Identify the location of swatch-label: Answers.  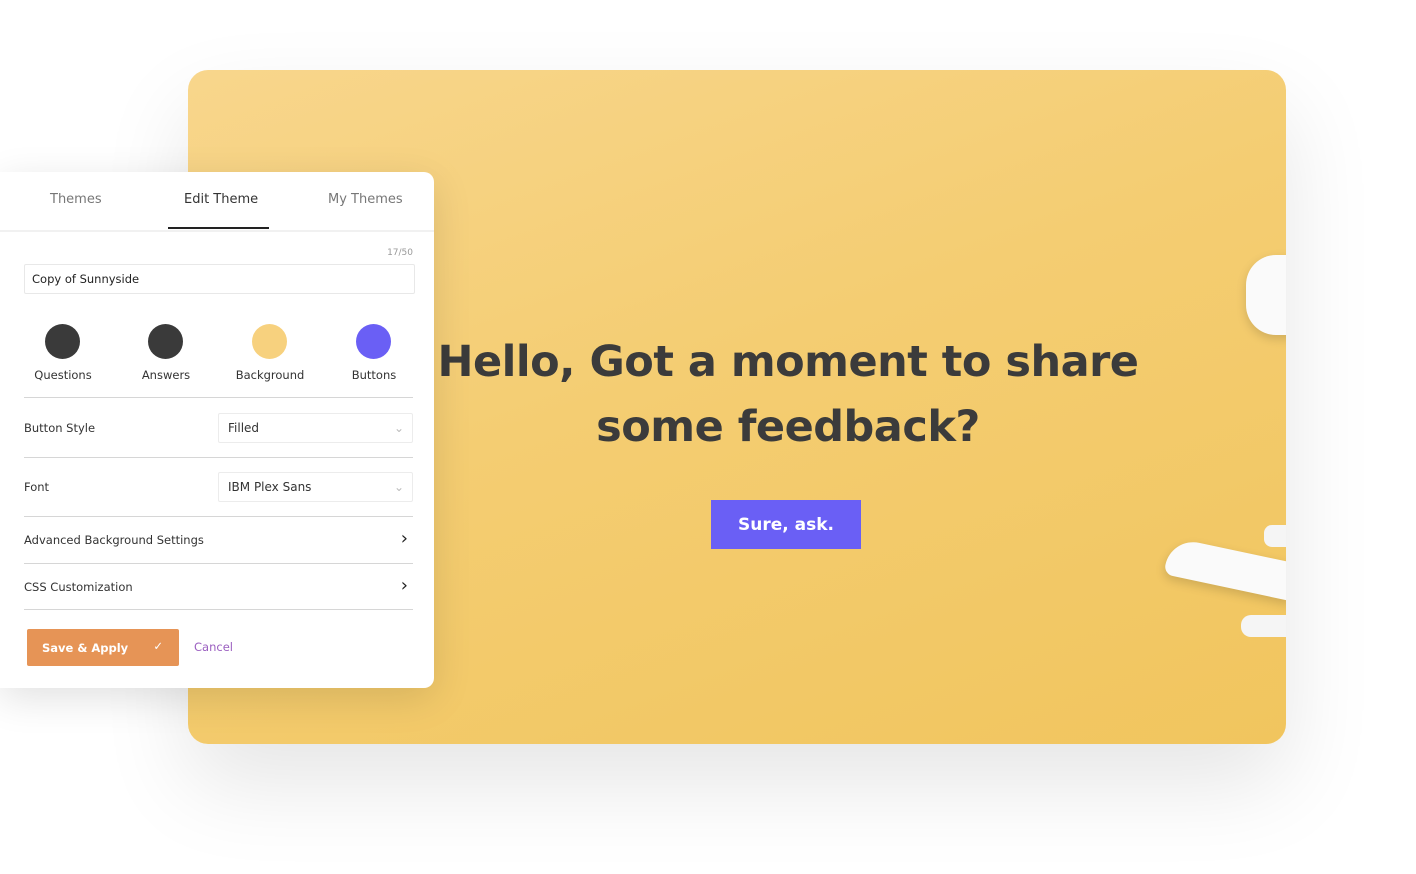
(166, 375).